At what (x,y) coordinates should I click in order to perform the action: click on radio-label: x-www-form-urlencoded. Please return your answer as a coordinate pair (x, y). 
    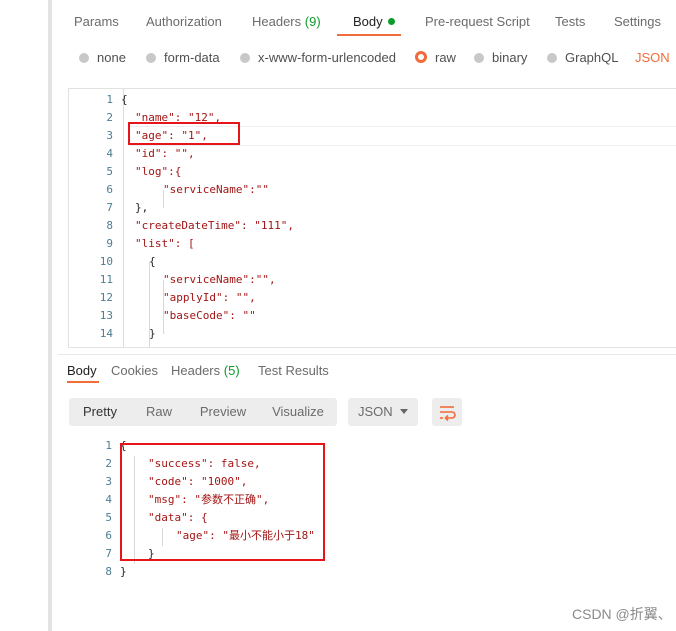
    Looking at the image, I should click on (327, 57).